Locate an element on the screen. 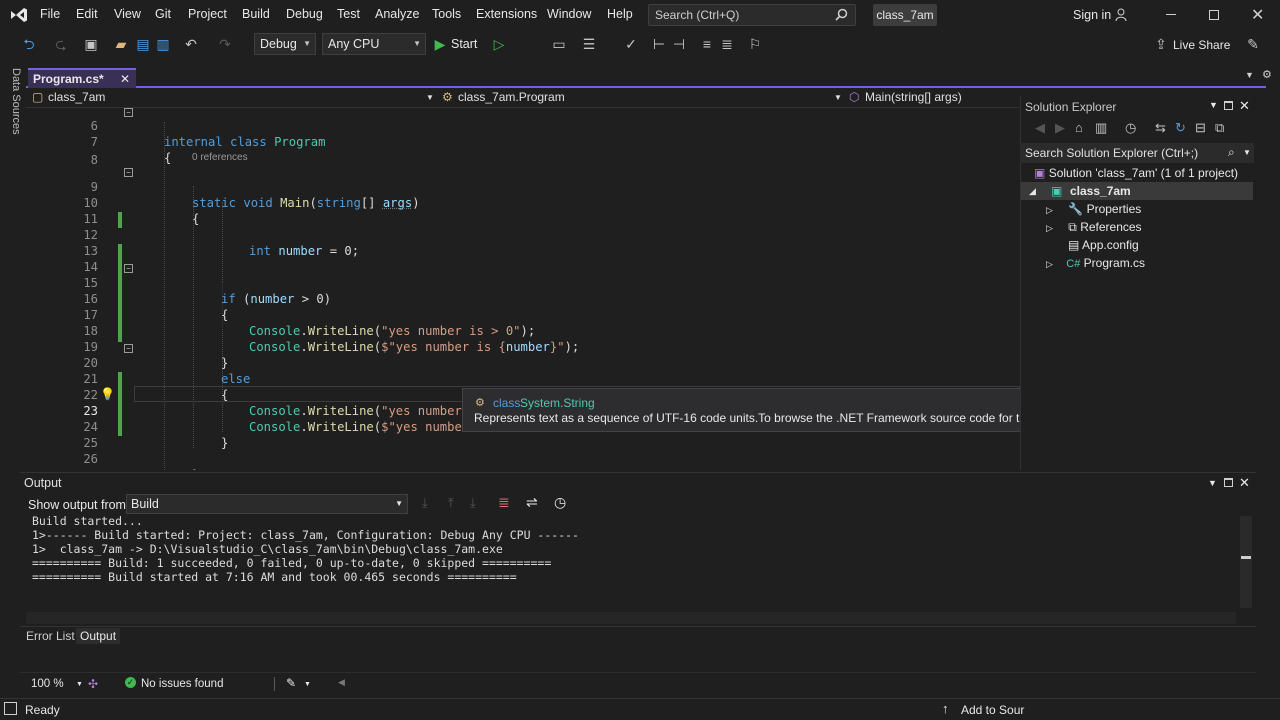  save-icon: ▤ is located at coordinates (143, 44).